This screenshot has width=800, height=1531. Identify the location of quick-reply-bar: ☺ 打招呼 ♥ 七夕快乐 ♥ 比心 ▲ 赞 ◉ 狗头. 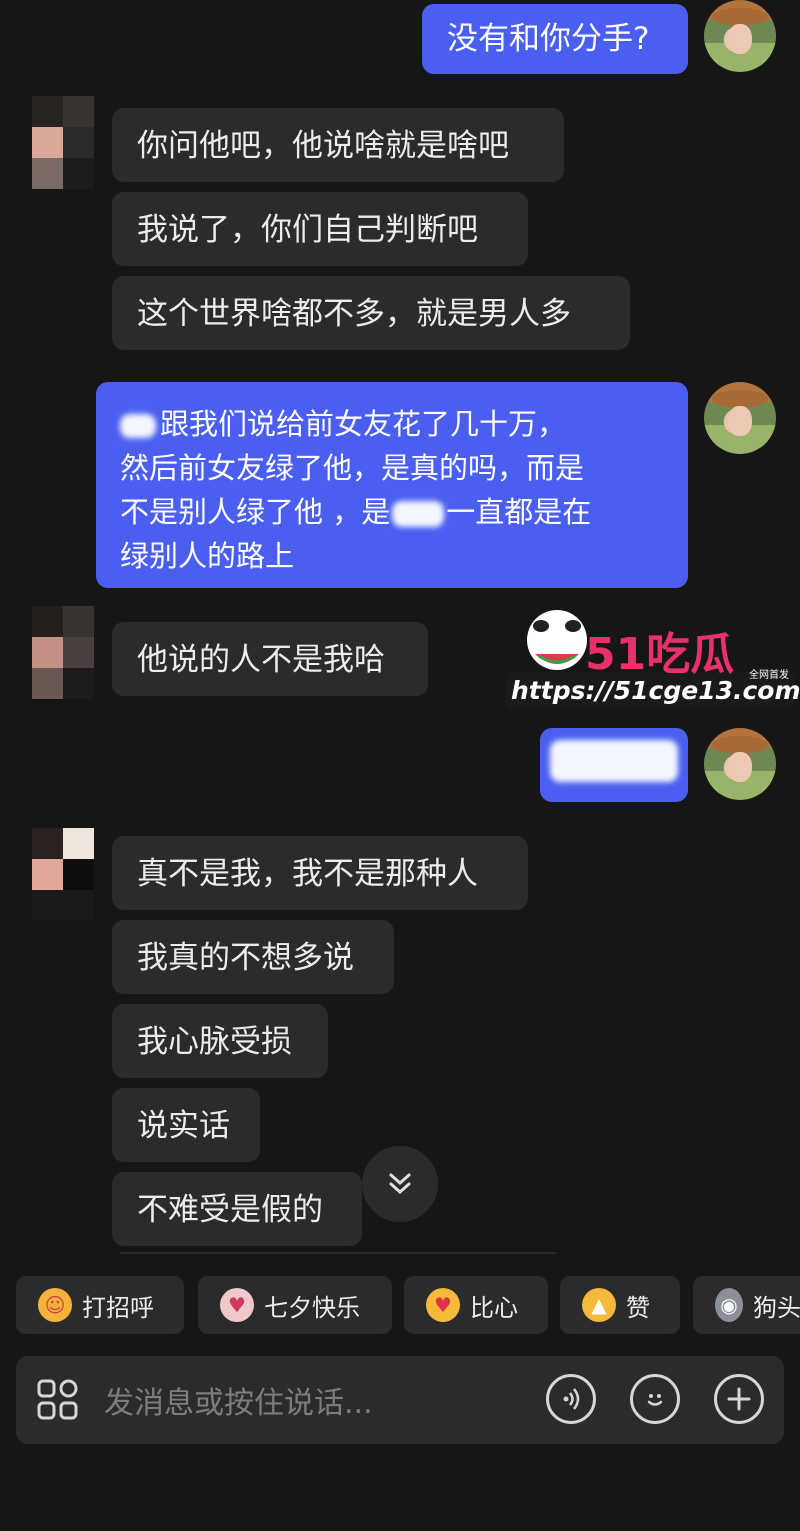
(408, 1306).